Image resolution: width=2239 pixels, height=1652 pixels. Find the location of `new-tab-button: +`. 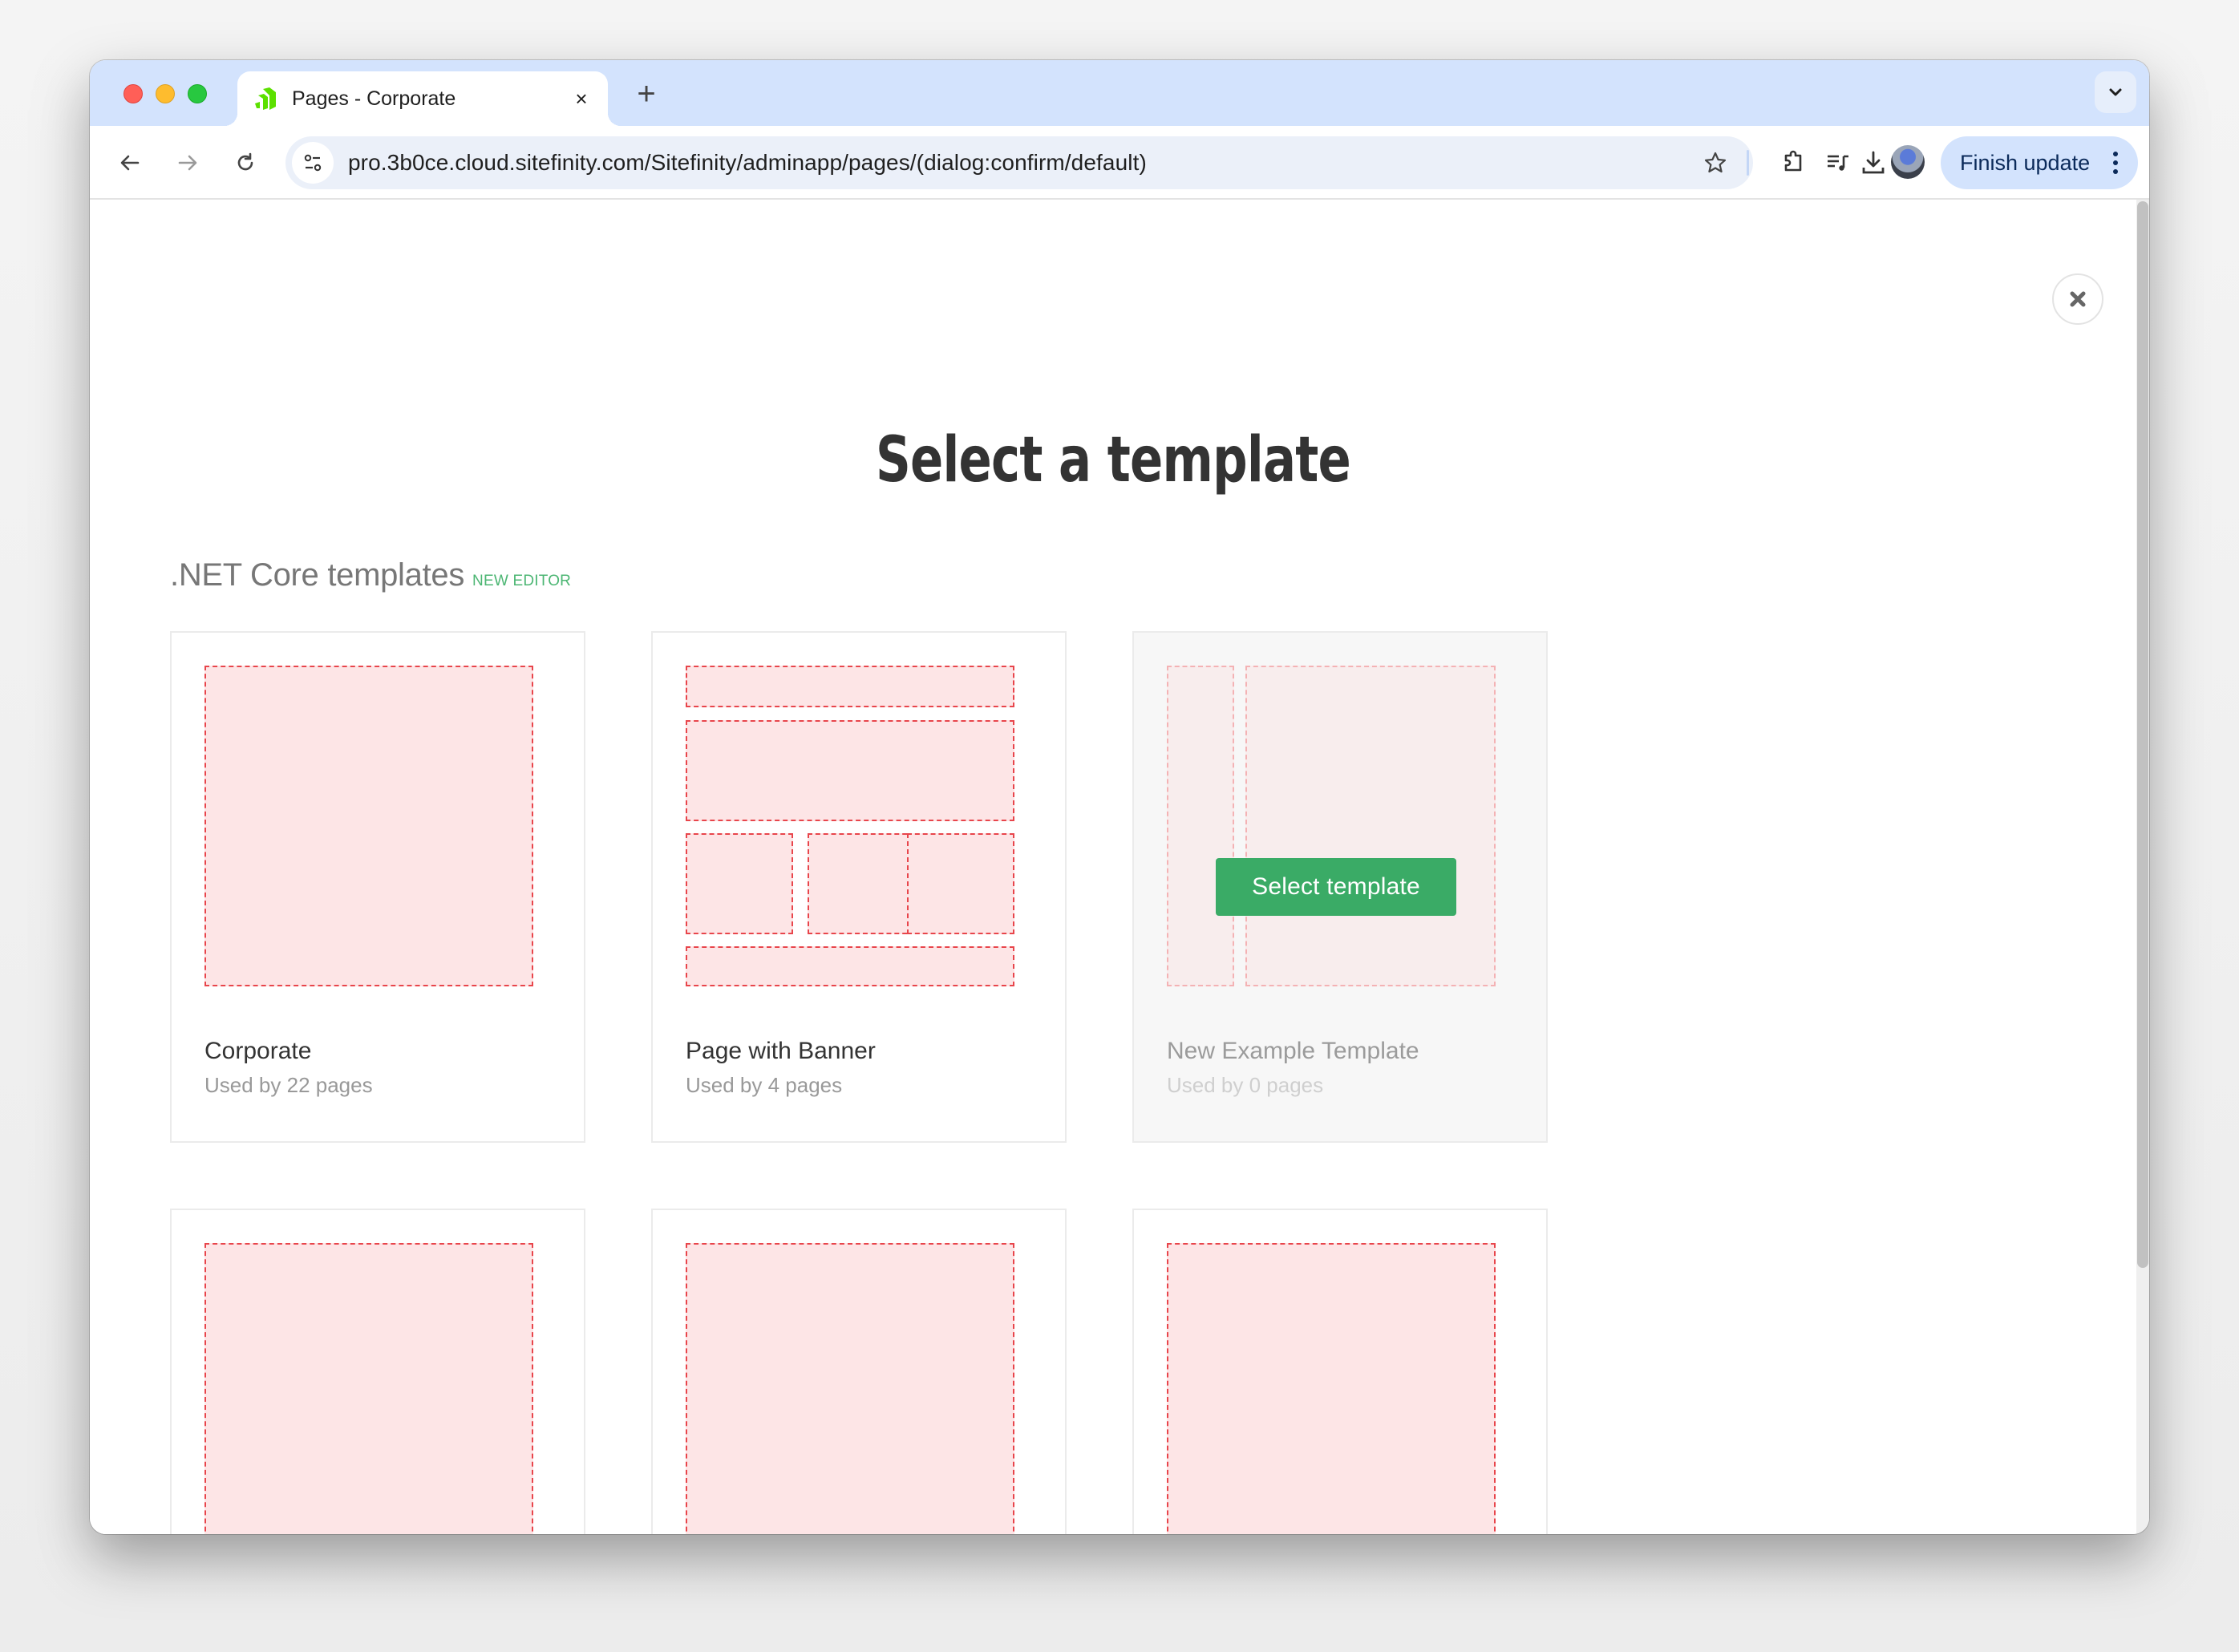

new-tab-button: + is located at coordinates (646, 93).